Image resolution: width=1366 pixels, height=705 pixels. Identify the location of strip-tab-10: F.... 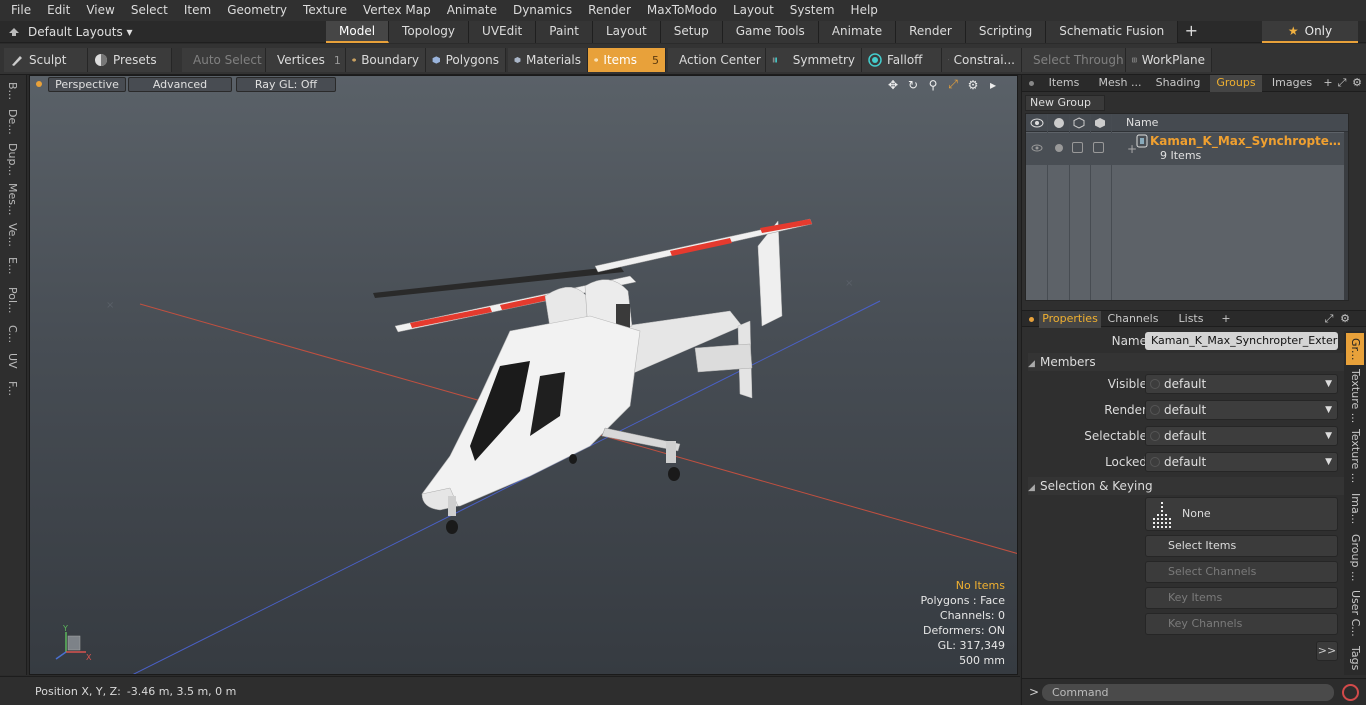
(12, 389).